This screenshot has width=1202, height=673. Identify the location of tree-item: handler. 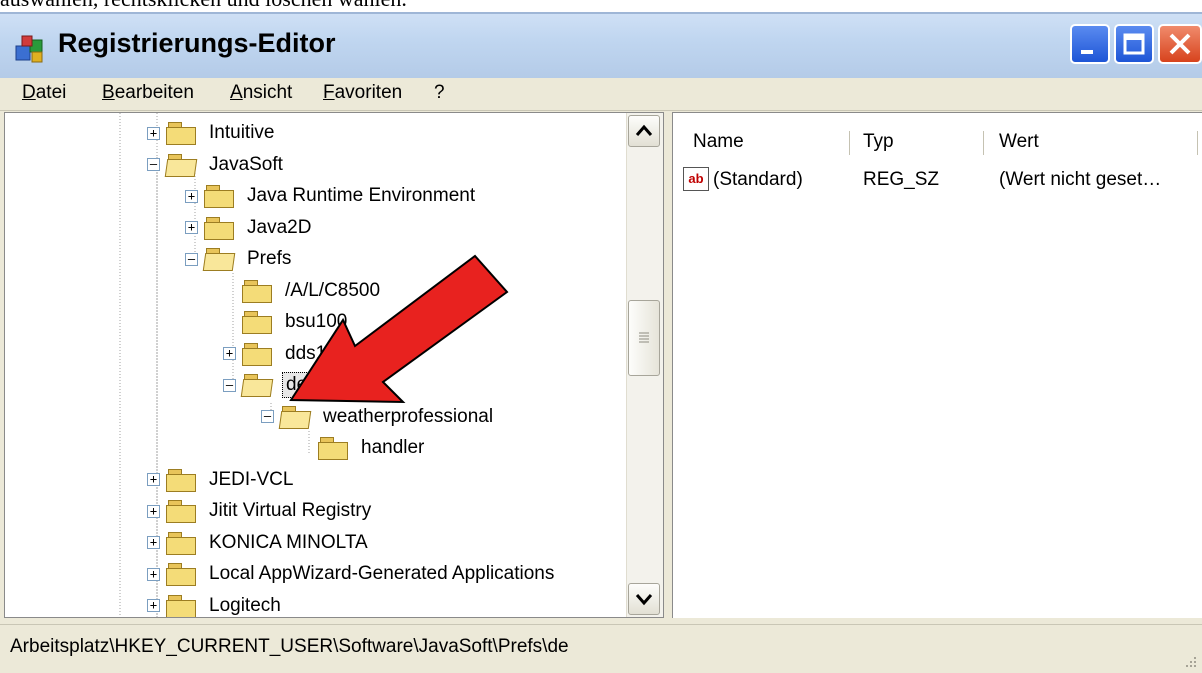
(363, 448).